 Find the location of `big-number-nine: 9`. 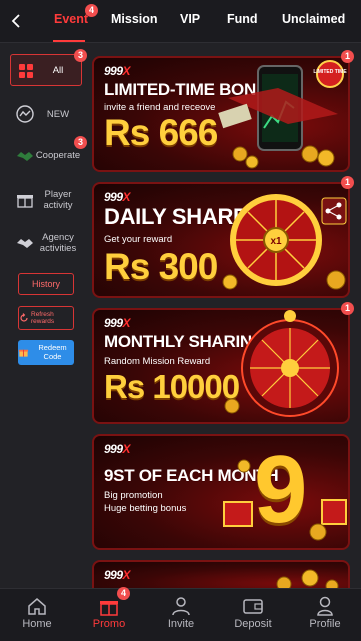

big-number-nine: 9 is located at coordinates (281, 489).